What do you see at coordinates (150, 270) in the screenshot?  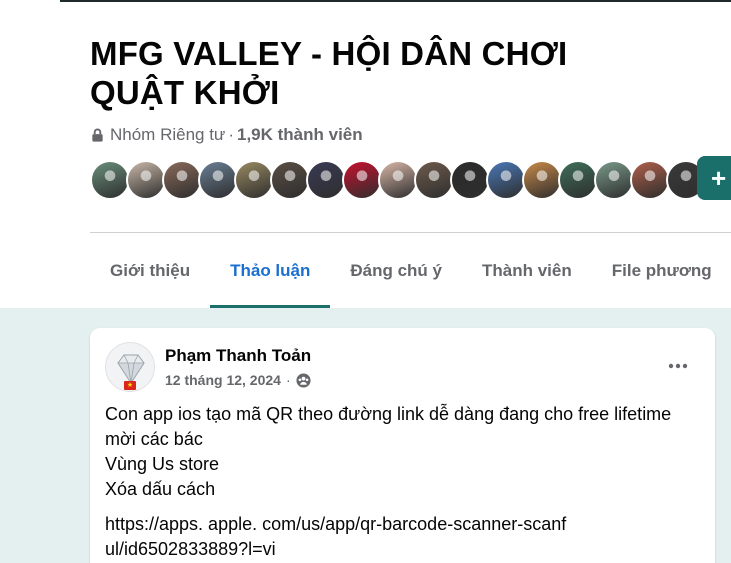 I see `tab-about: Giới thiệu` at bounding box center [150, 270].